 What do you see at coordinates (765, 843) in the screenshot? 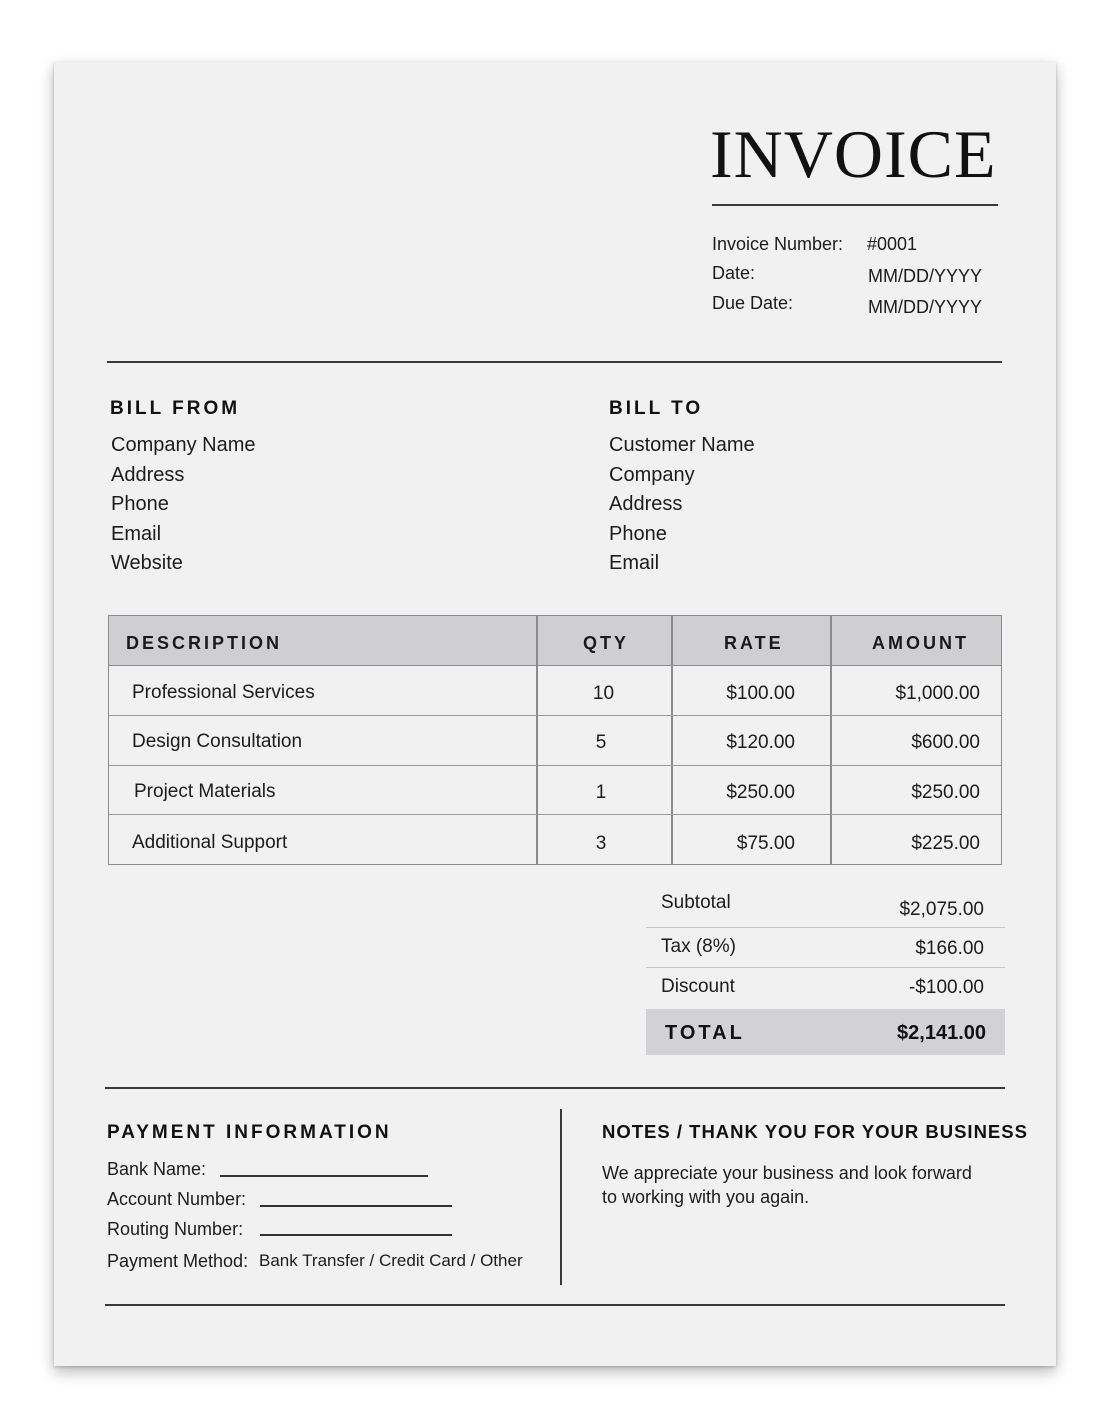
I see `item-rate: $75.00` at bounding box center [765, 843].